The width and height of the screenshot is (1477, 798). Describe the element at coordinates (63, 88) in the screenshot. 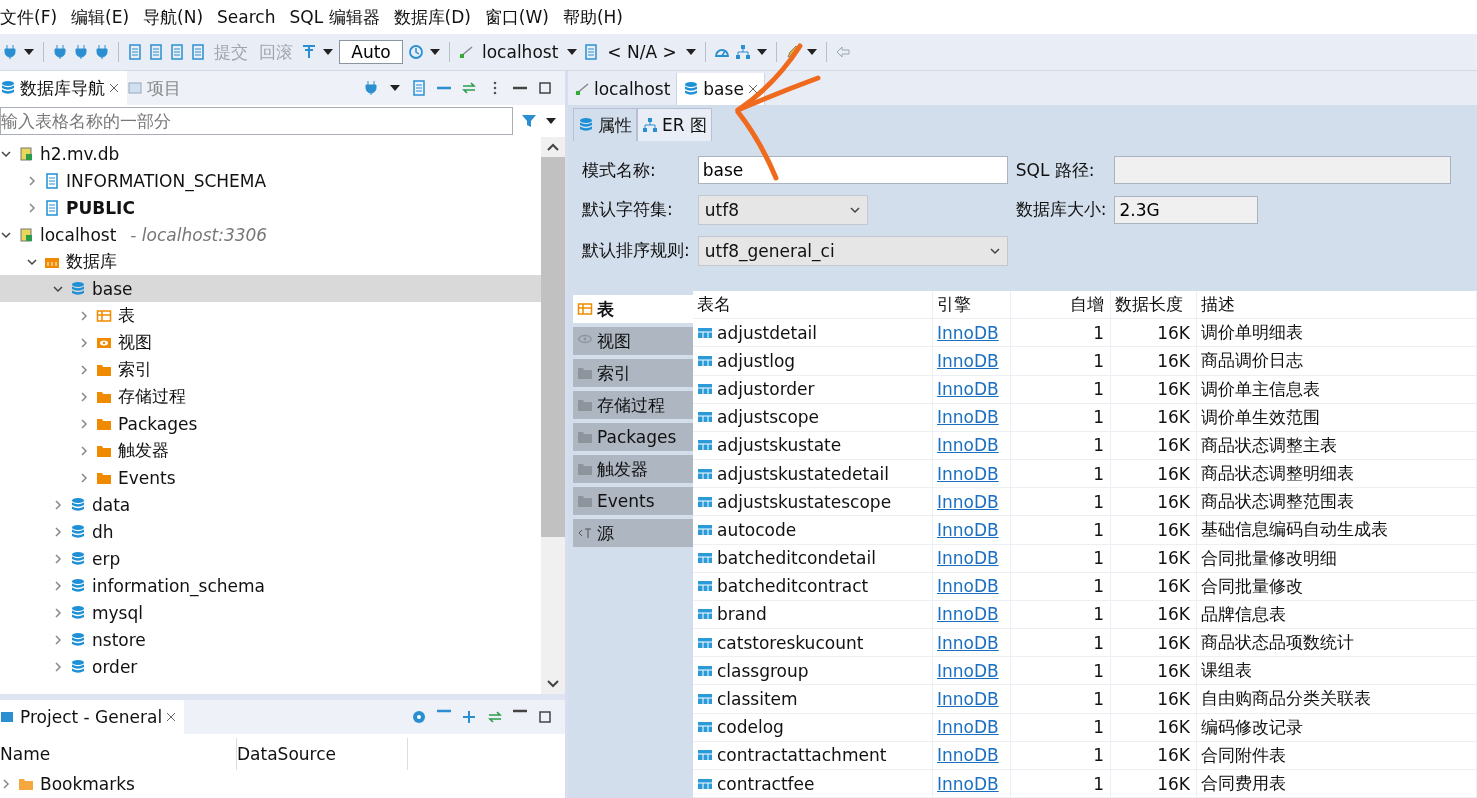

I see `panel-tab: 数据库导航` at that location.